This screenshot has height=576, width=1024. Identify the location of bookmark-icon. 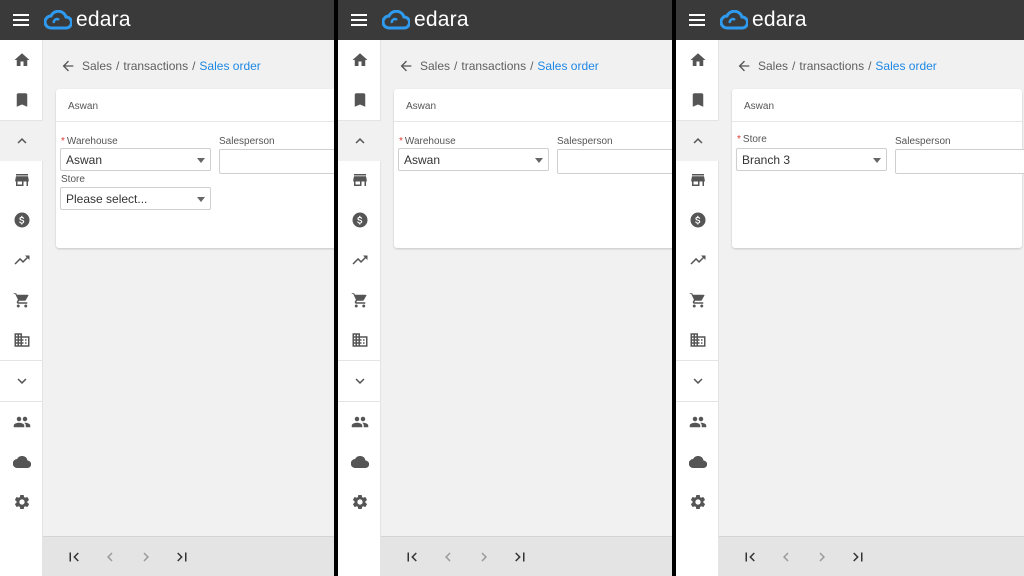
(359, 100).